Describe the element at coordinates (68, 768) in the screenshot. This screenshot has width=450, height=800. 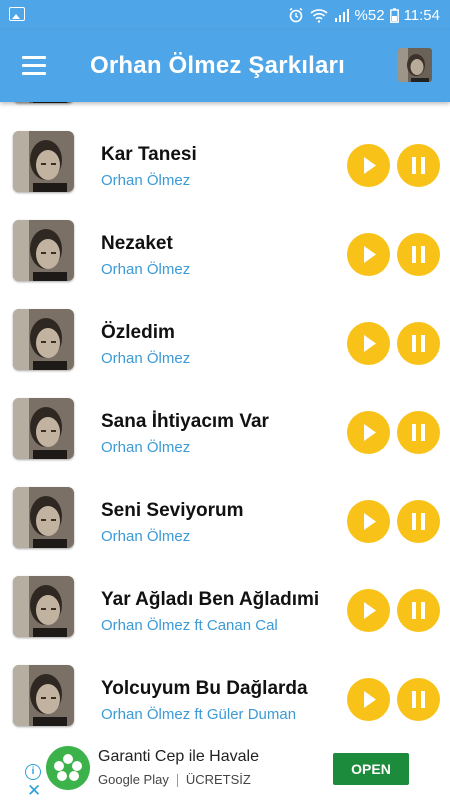
I see `ad-app-logo-icon` at that location.